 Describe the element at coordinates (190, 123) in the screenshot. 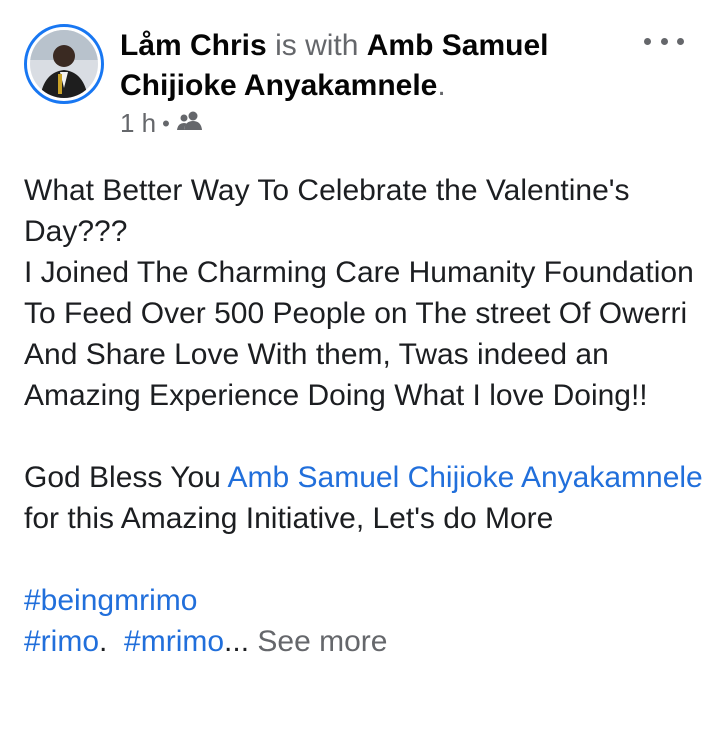

I see `friends-icon` at that location.